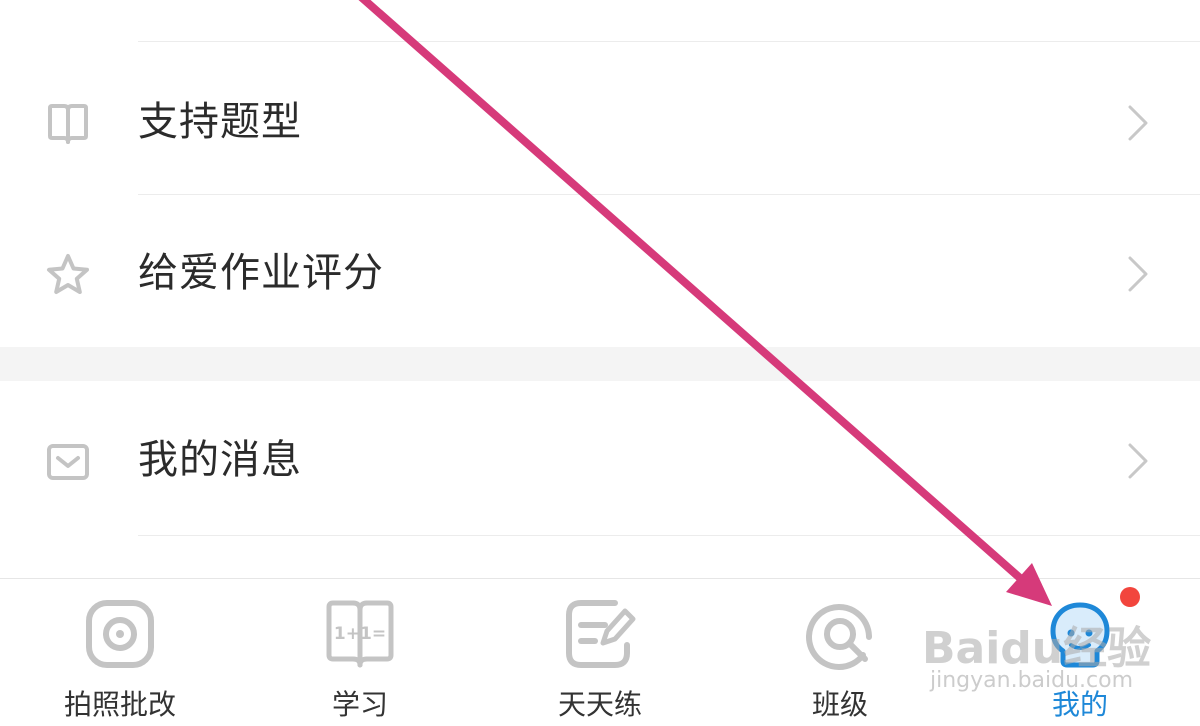  I want to click on practice-edit-icon, so click(601, 634).